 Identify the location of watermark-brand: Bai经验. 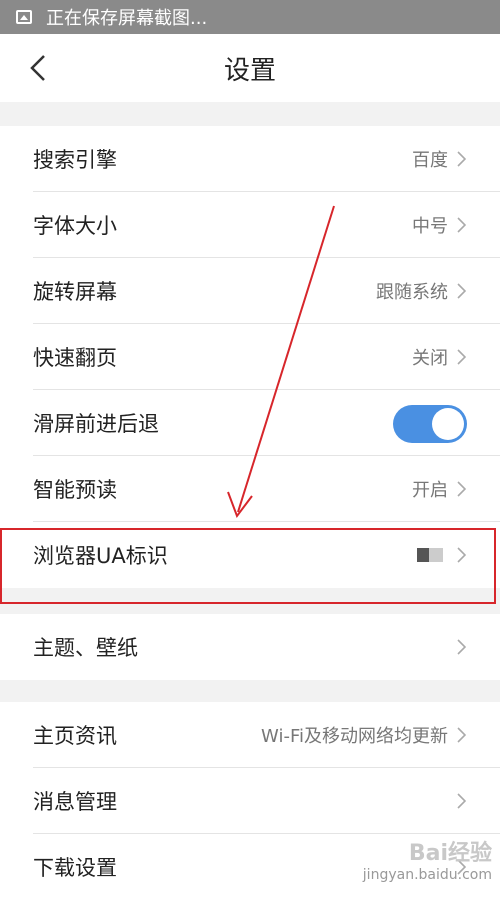
(450, 853).